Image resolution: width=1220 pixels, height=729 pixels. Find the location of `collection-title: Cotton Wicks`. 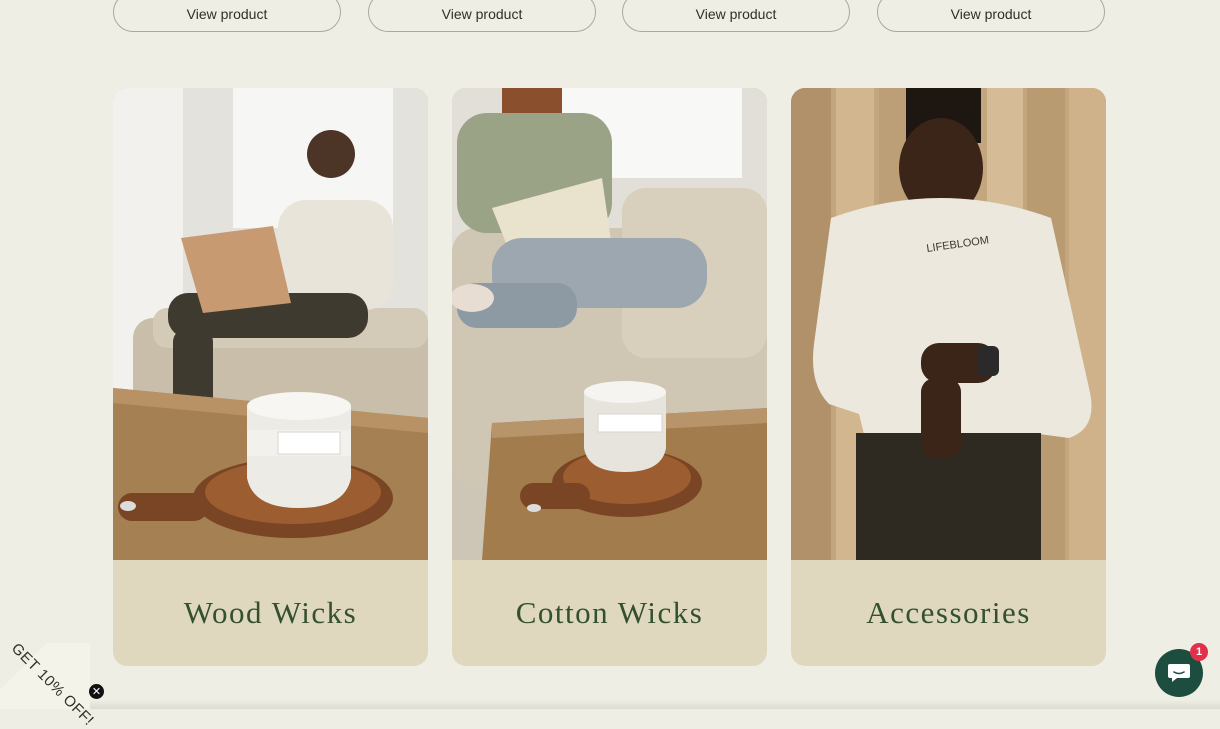

collection-title: Cotton Wicks is located at coordinates (609, 612).